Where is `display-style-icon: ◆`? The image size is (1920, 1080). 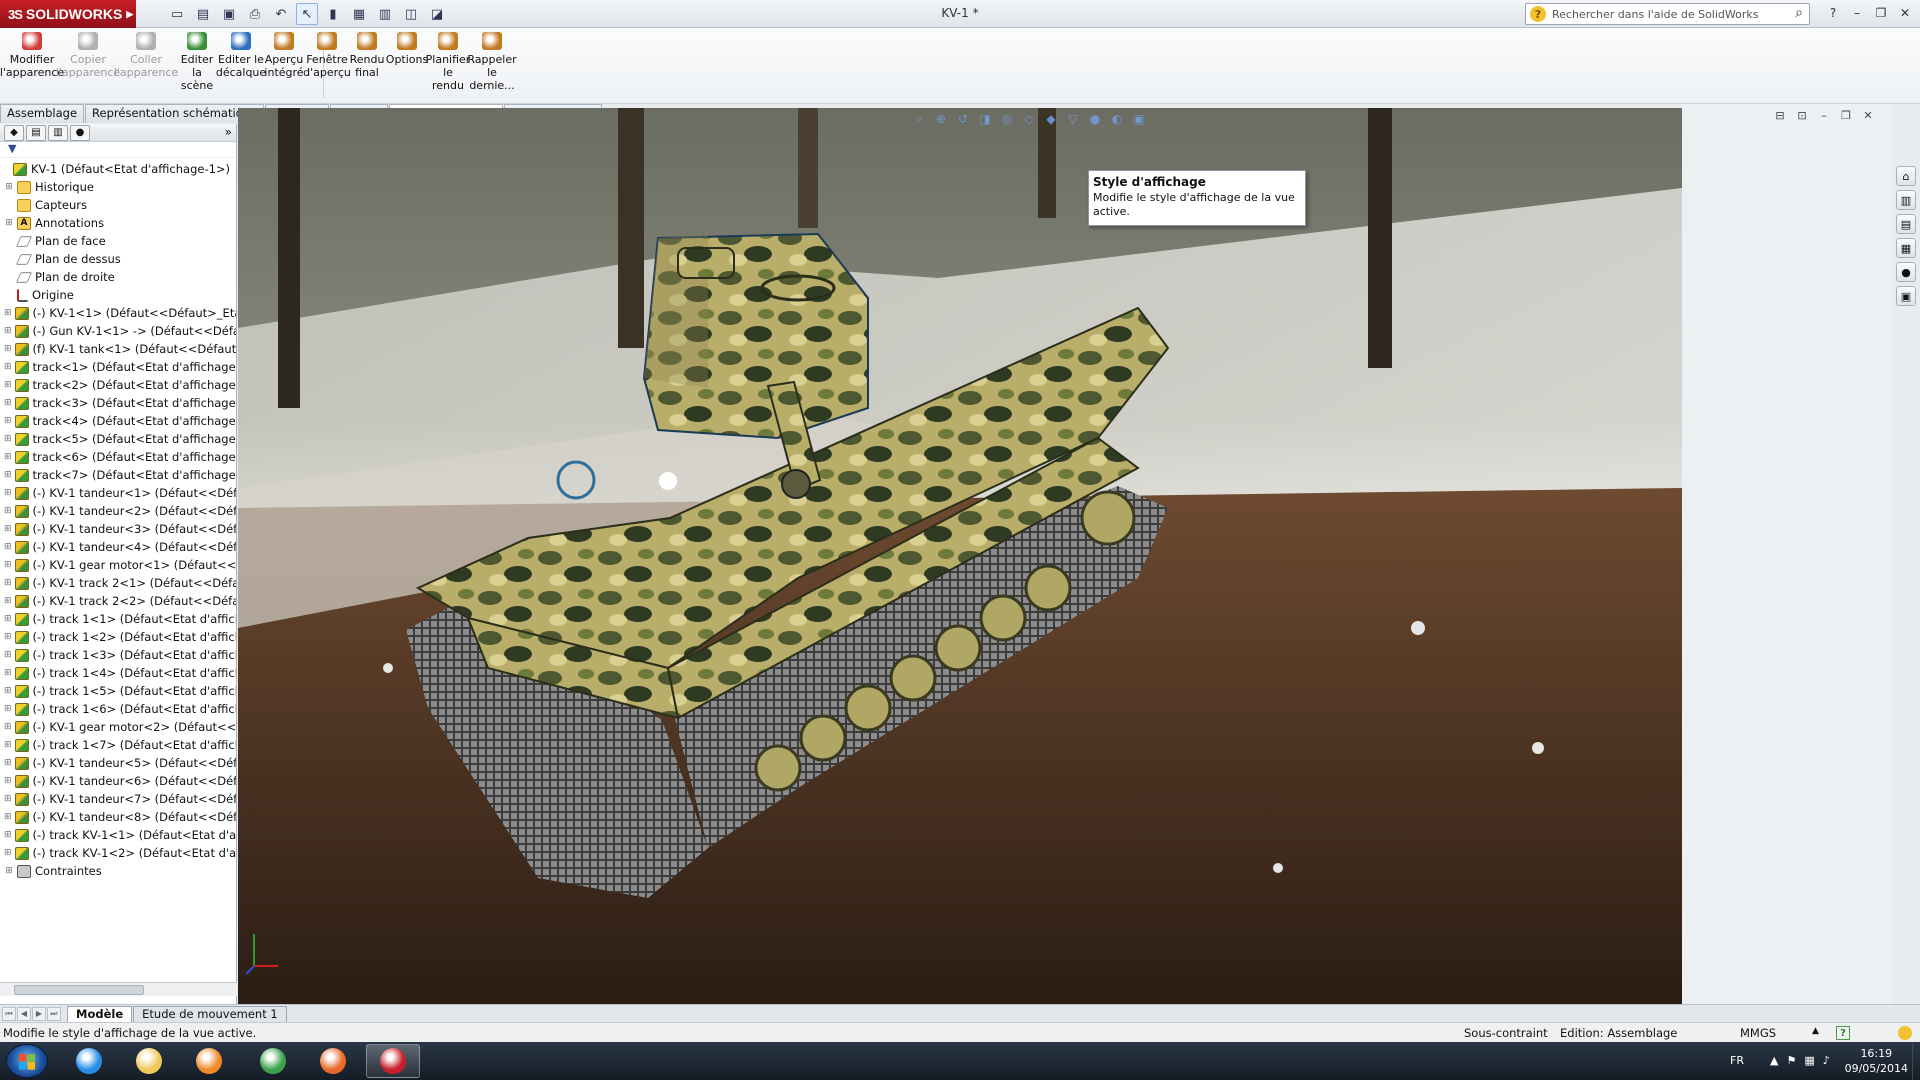
display-style-icon: ◆ is located at coordinates (1051, 119).